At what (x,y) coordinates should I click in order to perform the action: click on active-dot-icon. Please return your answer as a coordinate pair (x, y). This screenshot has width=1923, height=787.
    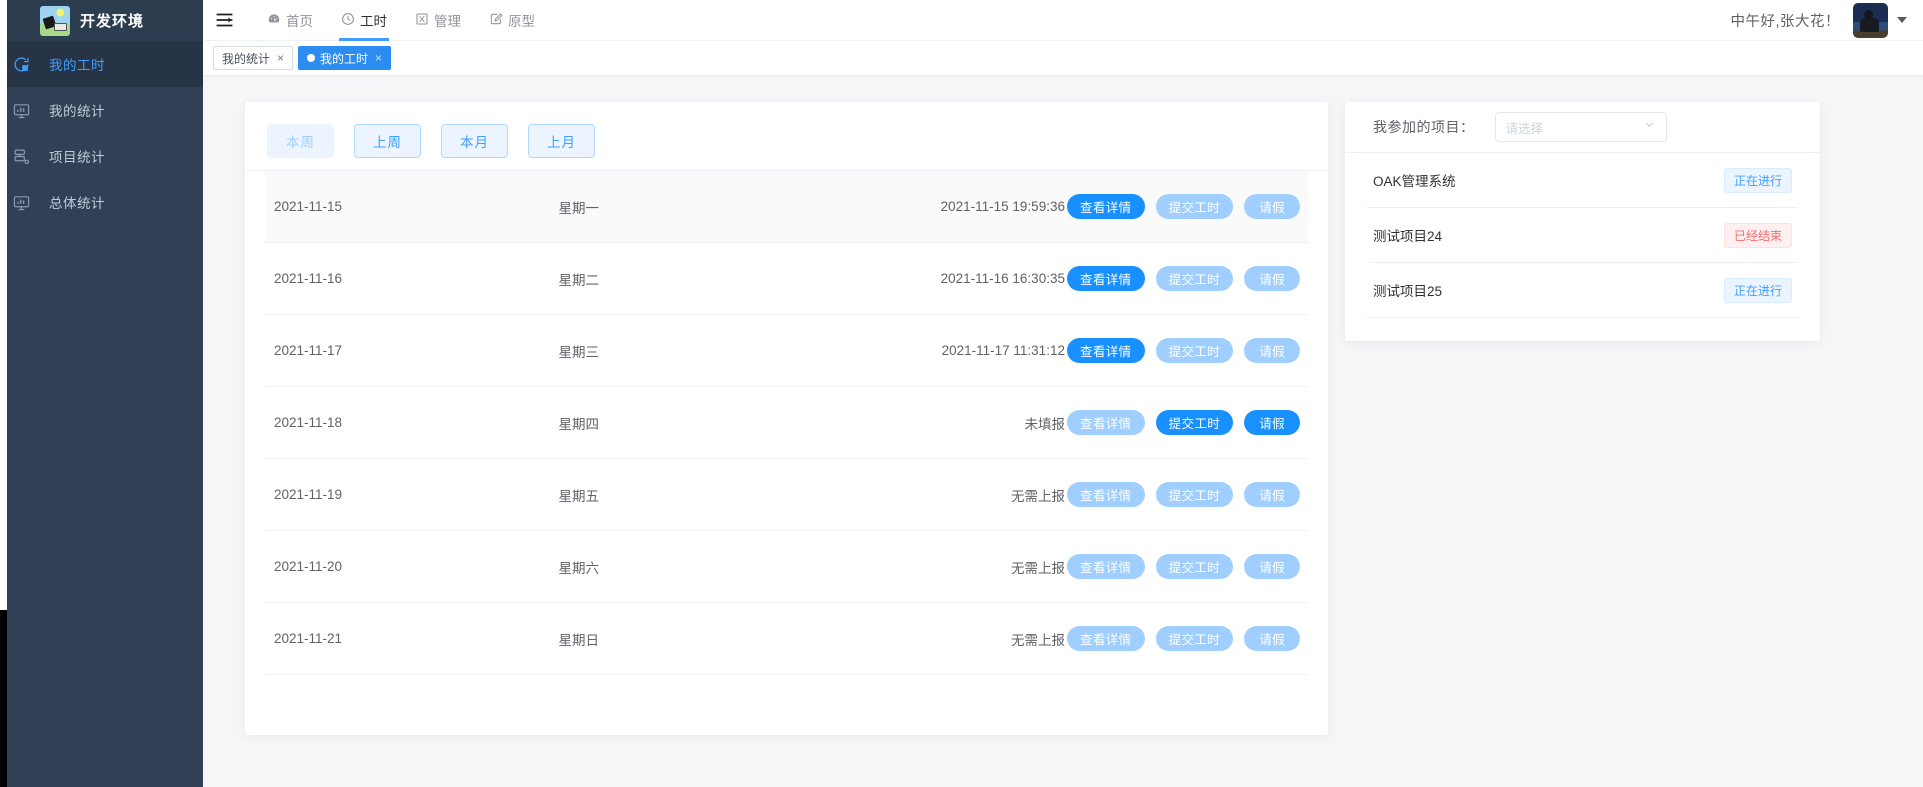
    Looking at the image, I should click on (311, 58).